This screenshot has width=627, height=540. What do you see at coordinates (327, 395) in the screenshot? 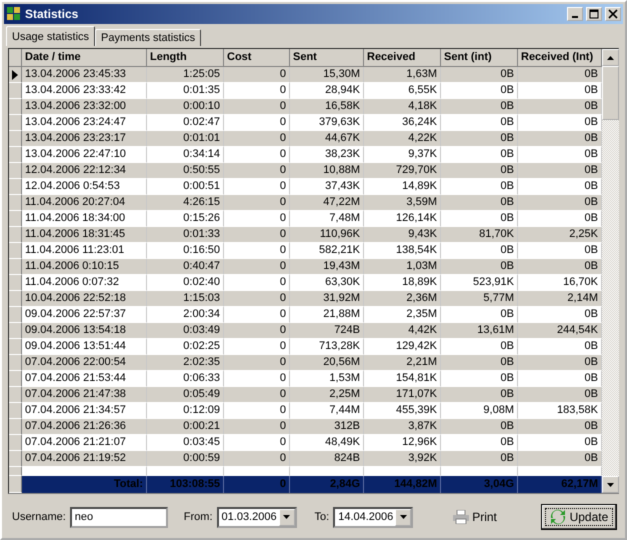
I see `table-cell: 2,25M` at bounding box center [327, 395].